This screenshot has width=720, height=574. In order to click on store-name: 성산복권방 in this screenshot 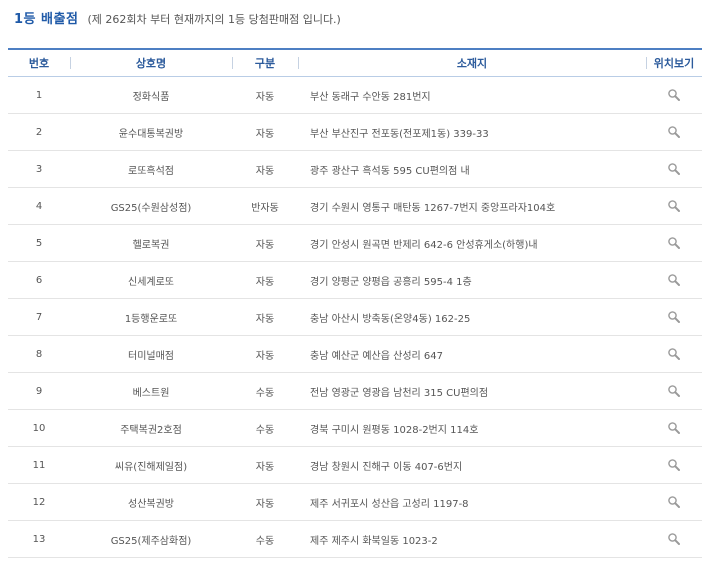, I will do `click(151, 502)`.